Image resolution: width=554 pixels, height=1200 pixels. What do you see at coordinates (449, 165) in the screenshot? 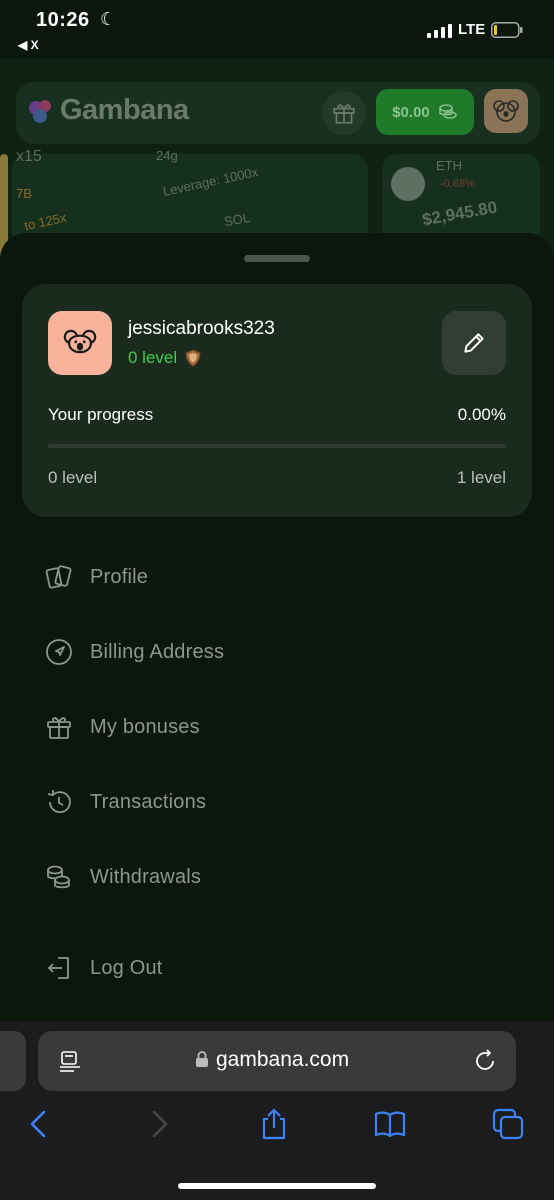
I see `card-text: ETH` at bounding box center [449, 165].